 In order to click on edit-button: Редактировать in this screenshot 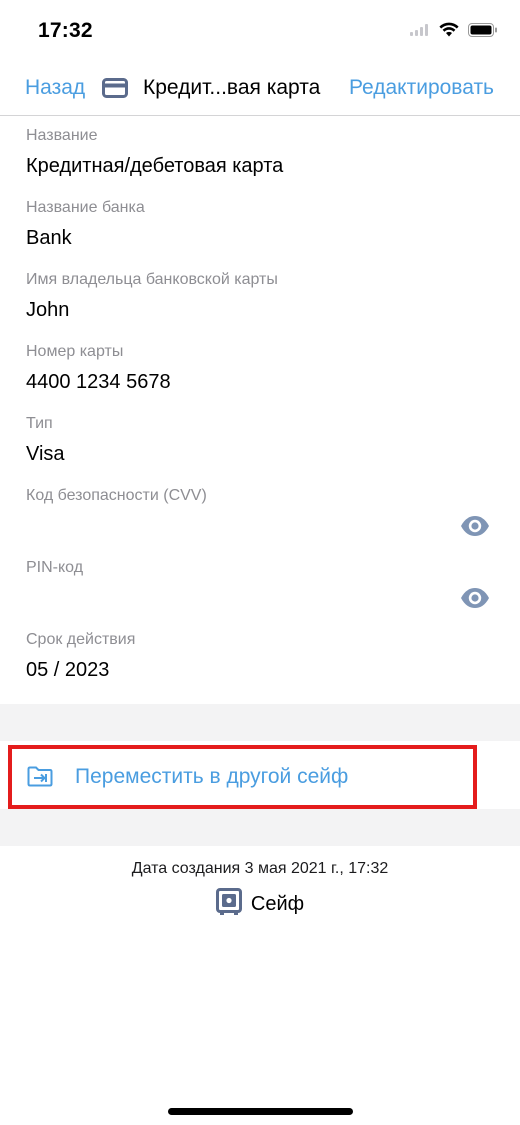, I will do `click(421, 88)`.